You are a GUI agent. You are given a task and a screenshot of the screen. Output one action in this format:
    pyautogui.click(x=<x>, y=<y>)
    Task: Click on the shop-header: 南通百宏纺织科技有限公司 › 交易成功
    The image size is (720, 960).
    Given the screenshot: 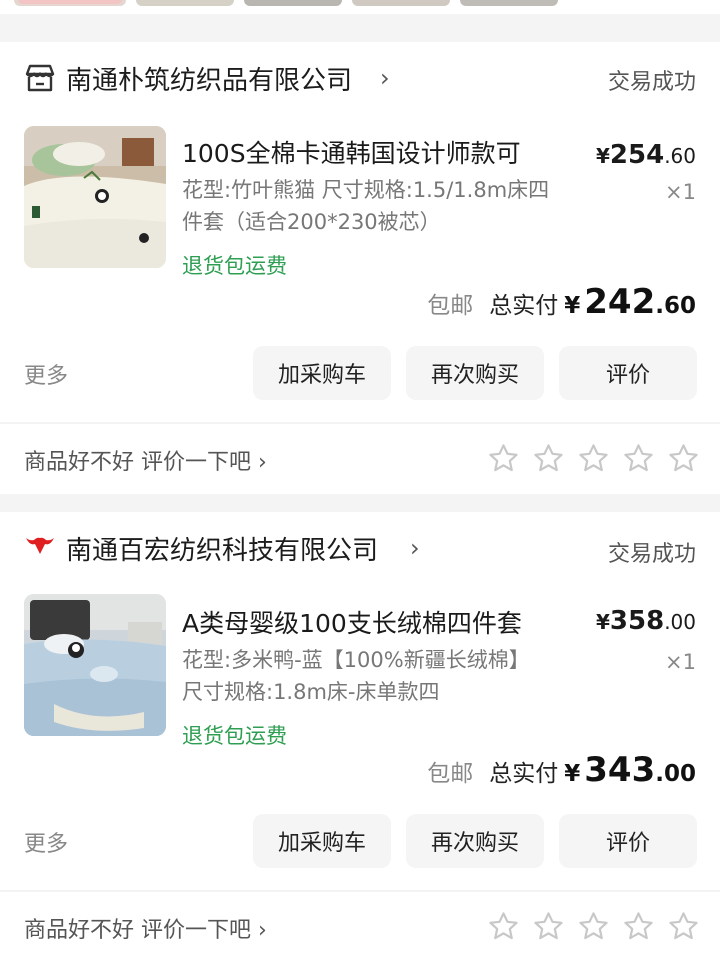 What is the action you would take?
    pyautogui.click(x=360, y=547)
    